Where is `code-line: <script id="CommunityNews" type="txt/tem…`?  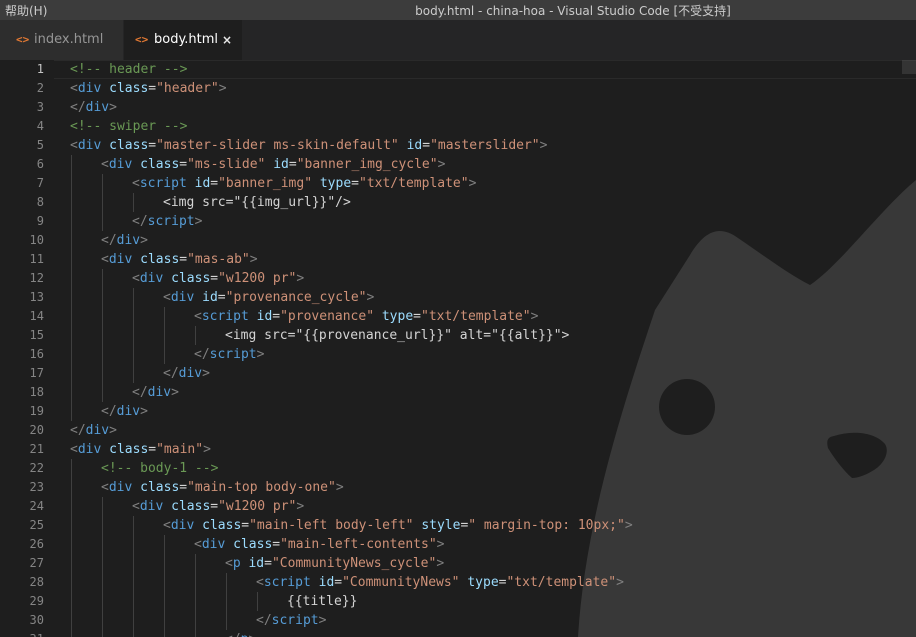
code-line: <script id="CommunityNews" type="txt/tem… is located at coordinates (440, 582).